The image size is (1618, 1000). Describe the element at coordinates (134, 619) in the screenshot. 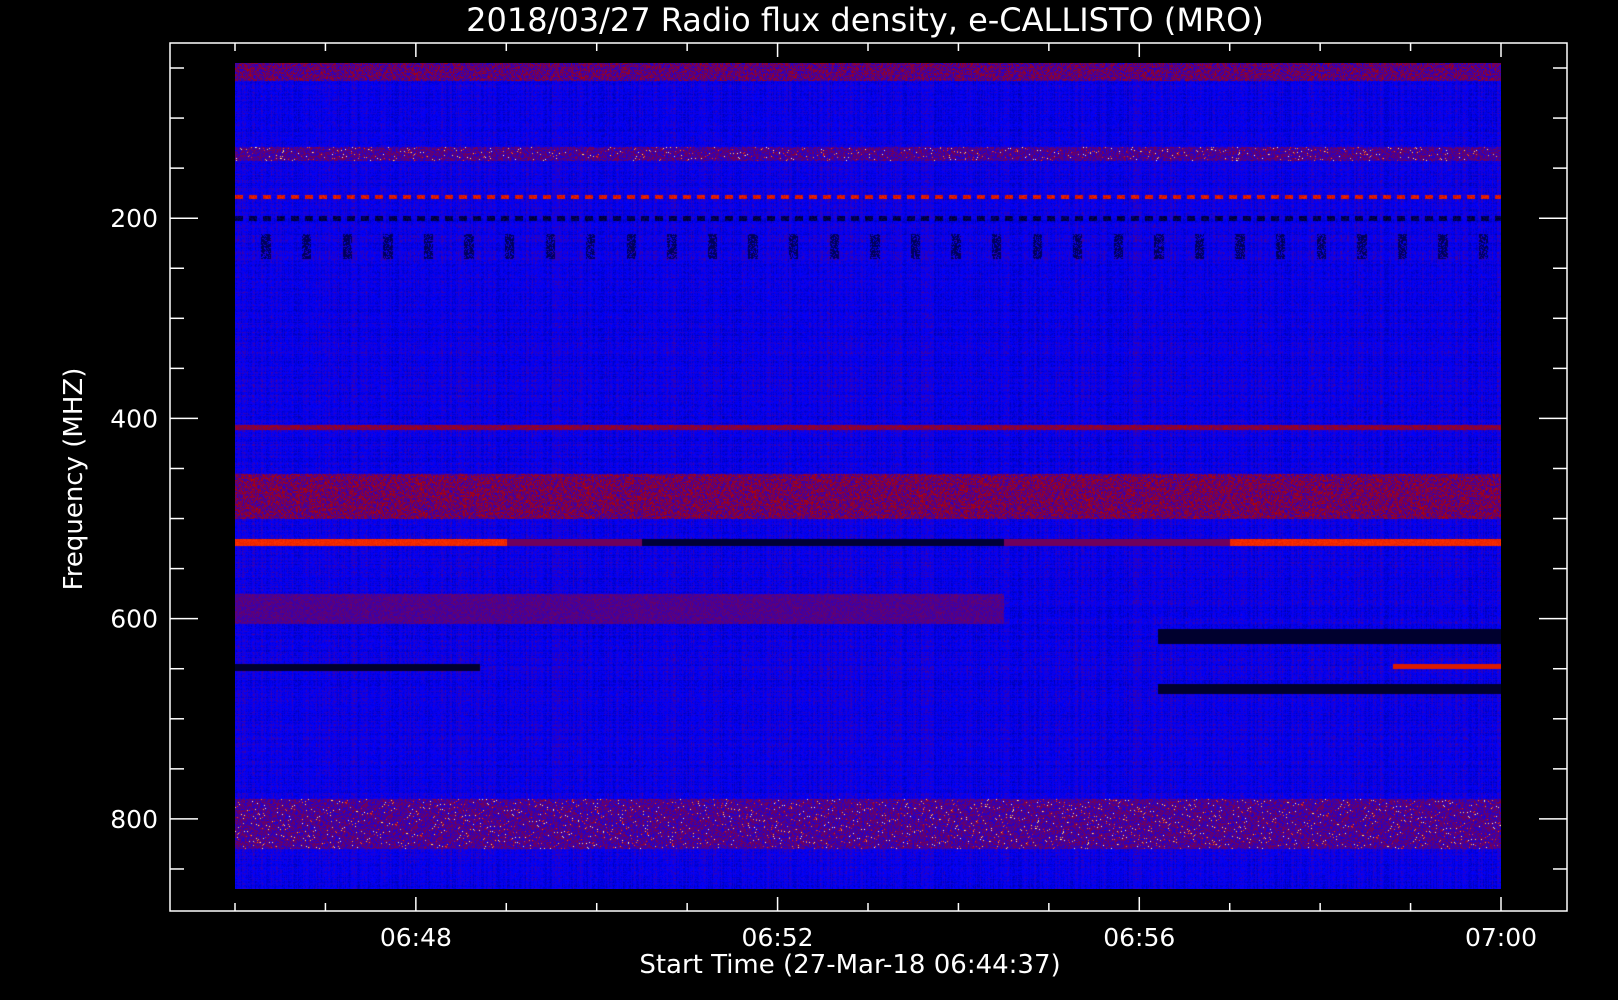

I see `y-tick-label: 600` at that location.